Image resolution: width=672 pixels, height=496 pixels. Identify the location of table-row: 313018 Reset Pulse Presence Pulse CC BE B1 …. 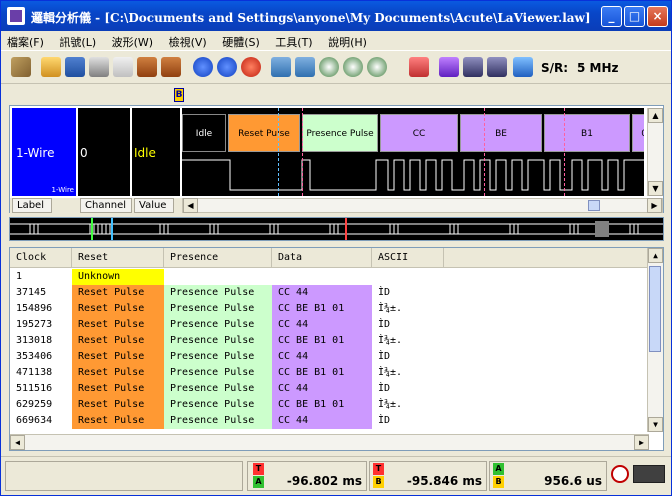
(330, 341).